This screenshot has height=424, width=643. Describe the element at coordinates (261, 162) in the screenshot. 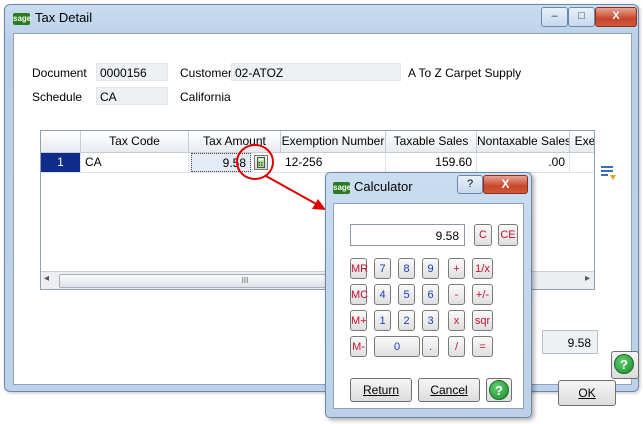

I see `calculator-launch-icon` at that location.